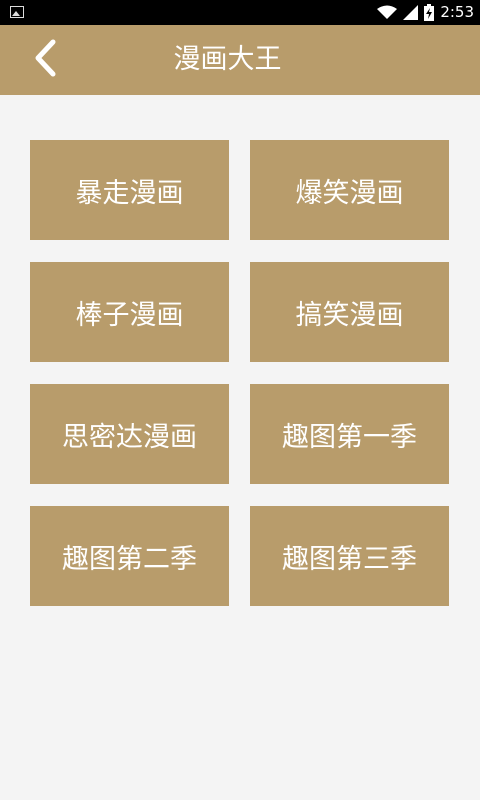 The height and width of the screenshot is (800, 480). Describe the element at coordinates (129, 312) in the screenshot. I see `category-tile-bangzi: 棒子漫画` at that location.